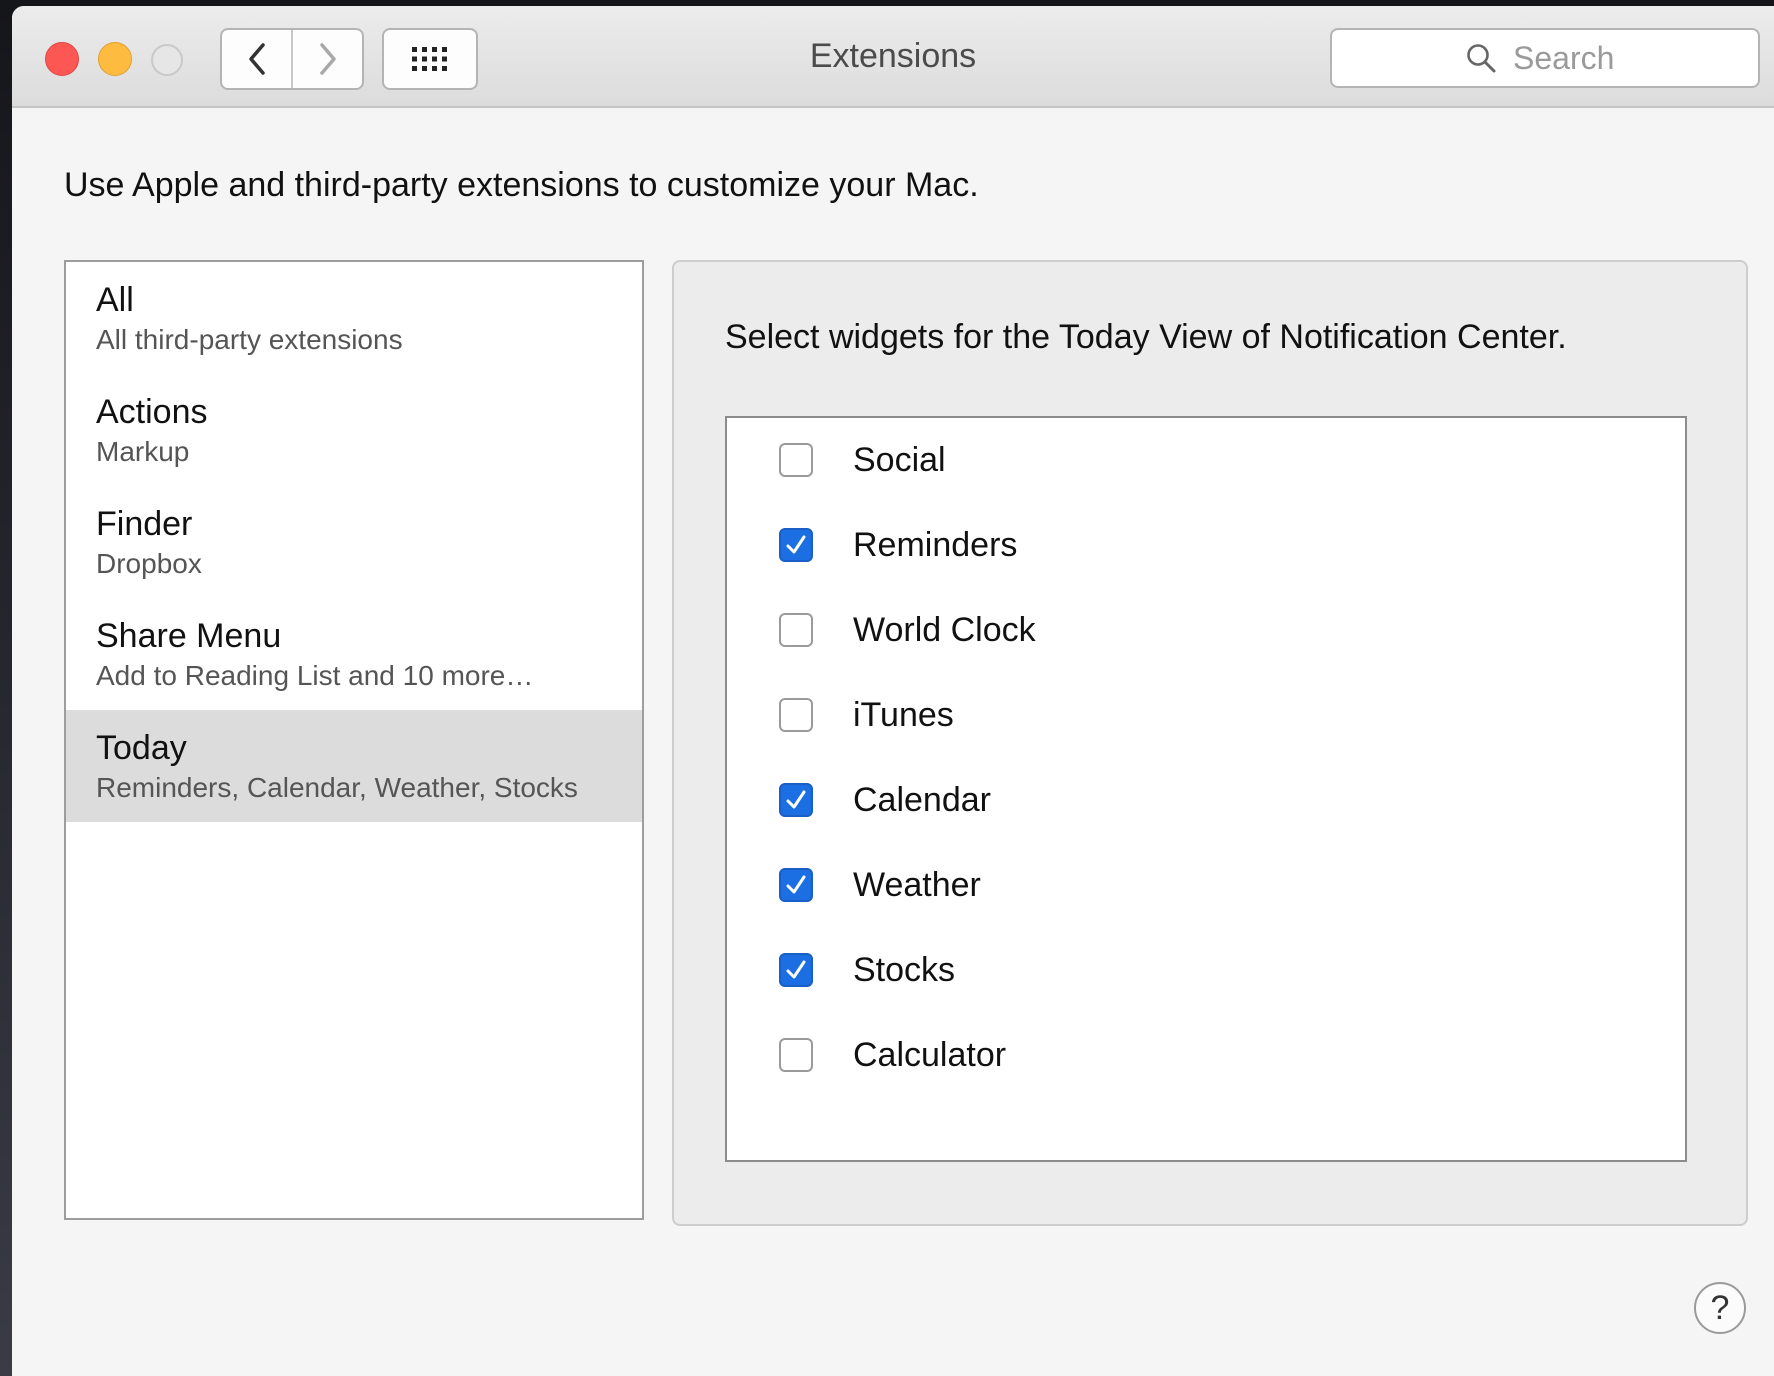 Image resolution: width=1774 pixels, height=1376 pixels. Describe the element at coordinates (62, 59) in the screenshot. I see `close-window-button` at that location.